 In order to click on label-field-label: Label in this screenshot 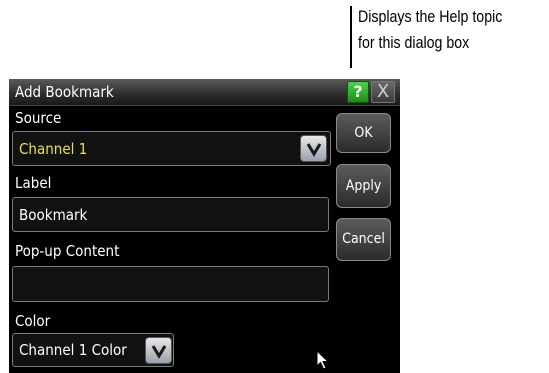, I will do `click(33, 183)`.